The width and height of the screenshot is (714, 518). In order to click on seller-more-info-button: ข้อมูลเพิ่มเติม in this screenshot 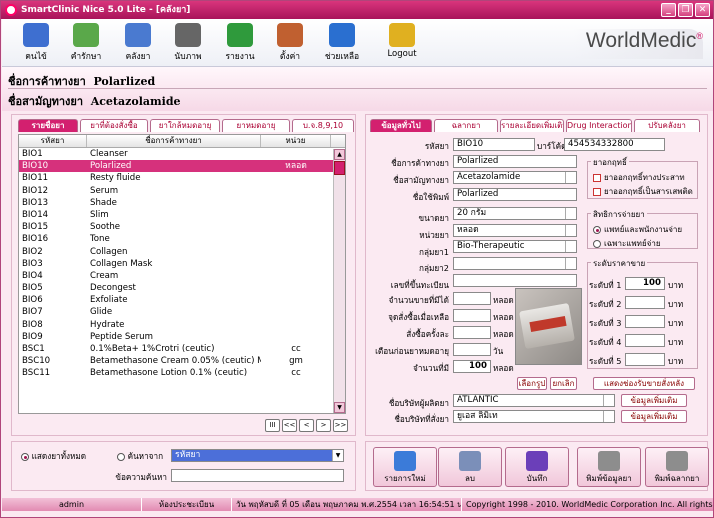, I will do `click(654, 416)`.